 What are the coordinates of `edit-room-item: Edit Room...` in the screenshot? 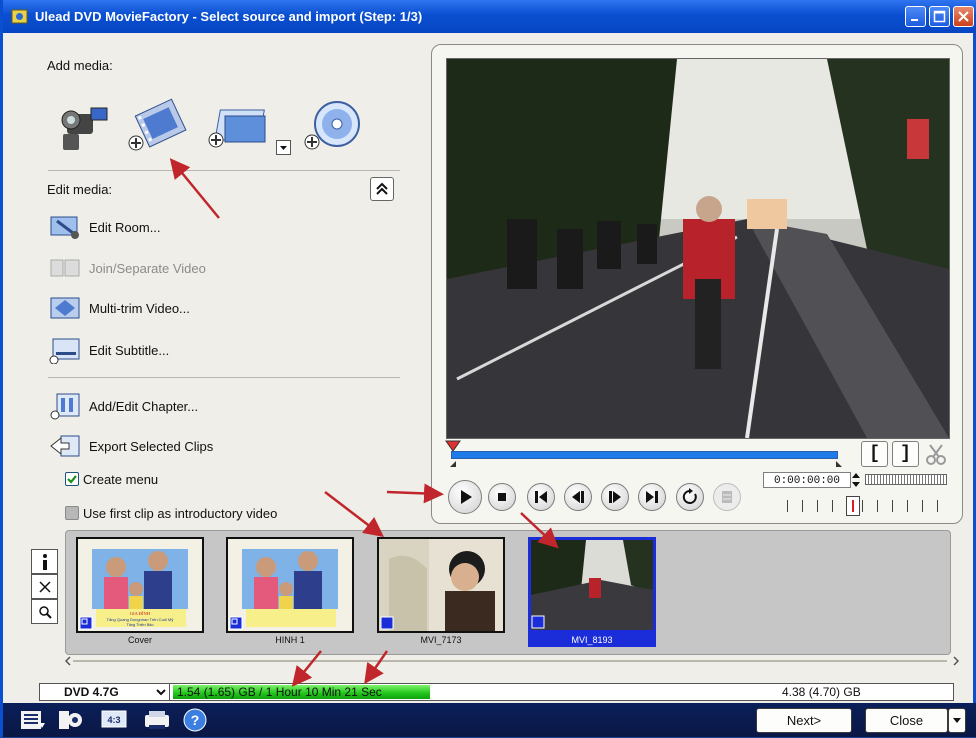 It's located at (105, 227).